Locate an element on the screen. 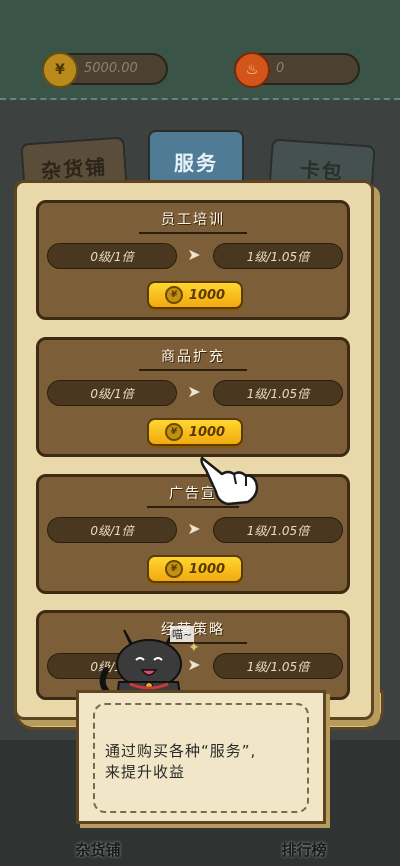 The width and height of the screenshot is (400, 866). pointing-hand-icon is located at coordinates (229, 481).